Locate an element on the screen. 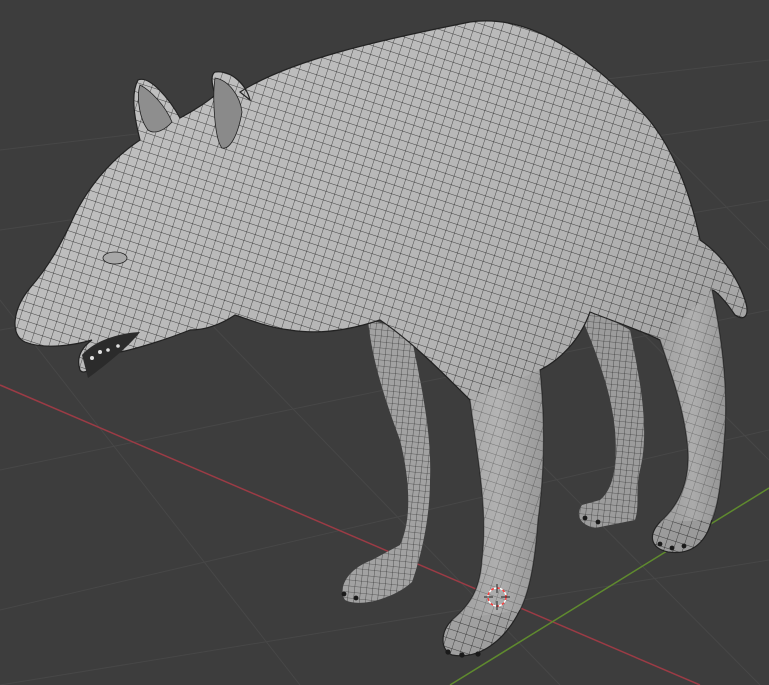 Image resolution: width=769 pixels, height=685 pixels. eye is located at coordinates (115, 258).